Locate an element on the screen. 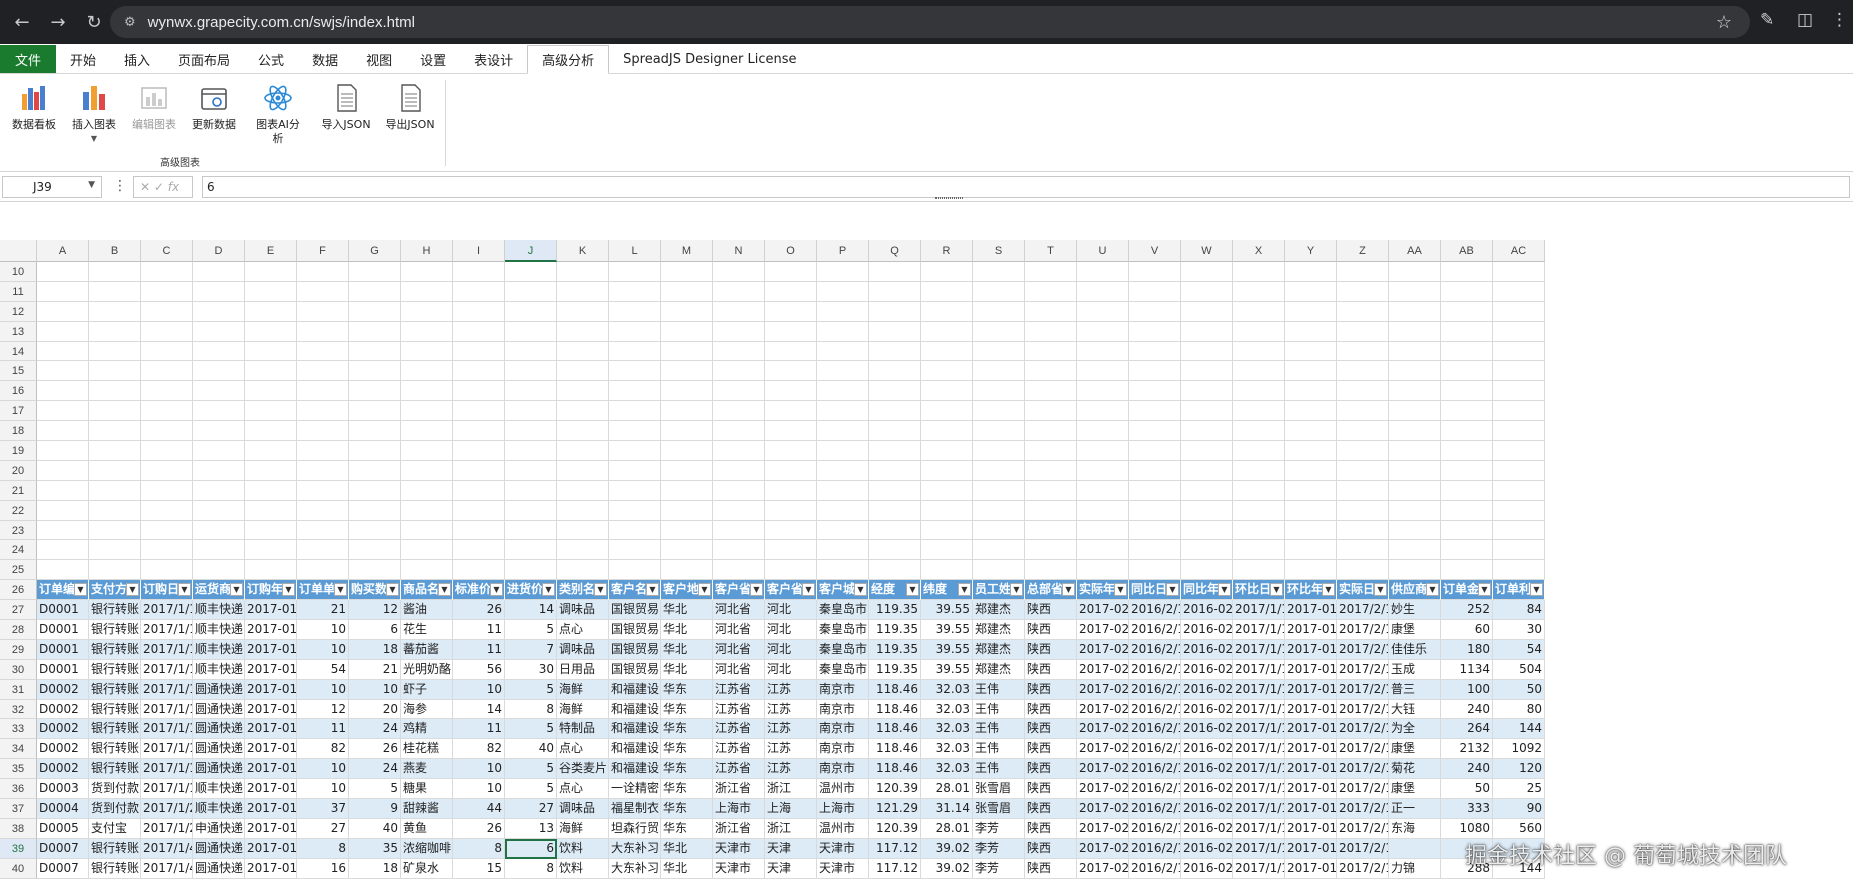 The width and height of the screenshot is (1853, 887). table-cell: 120.39 is located at coordinates (895, 789).